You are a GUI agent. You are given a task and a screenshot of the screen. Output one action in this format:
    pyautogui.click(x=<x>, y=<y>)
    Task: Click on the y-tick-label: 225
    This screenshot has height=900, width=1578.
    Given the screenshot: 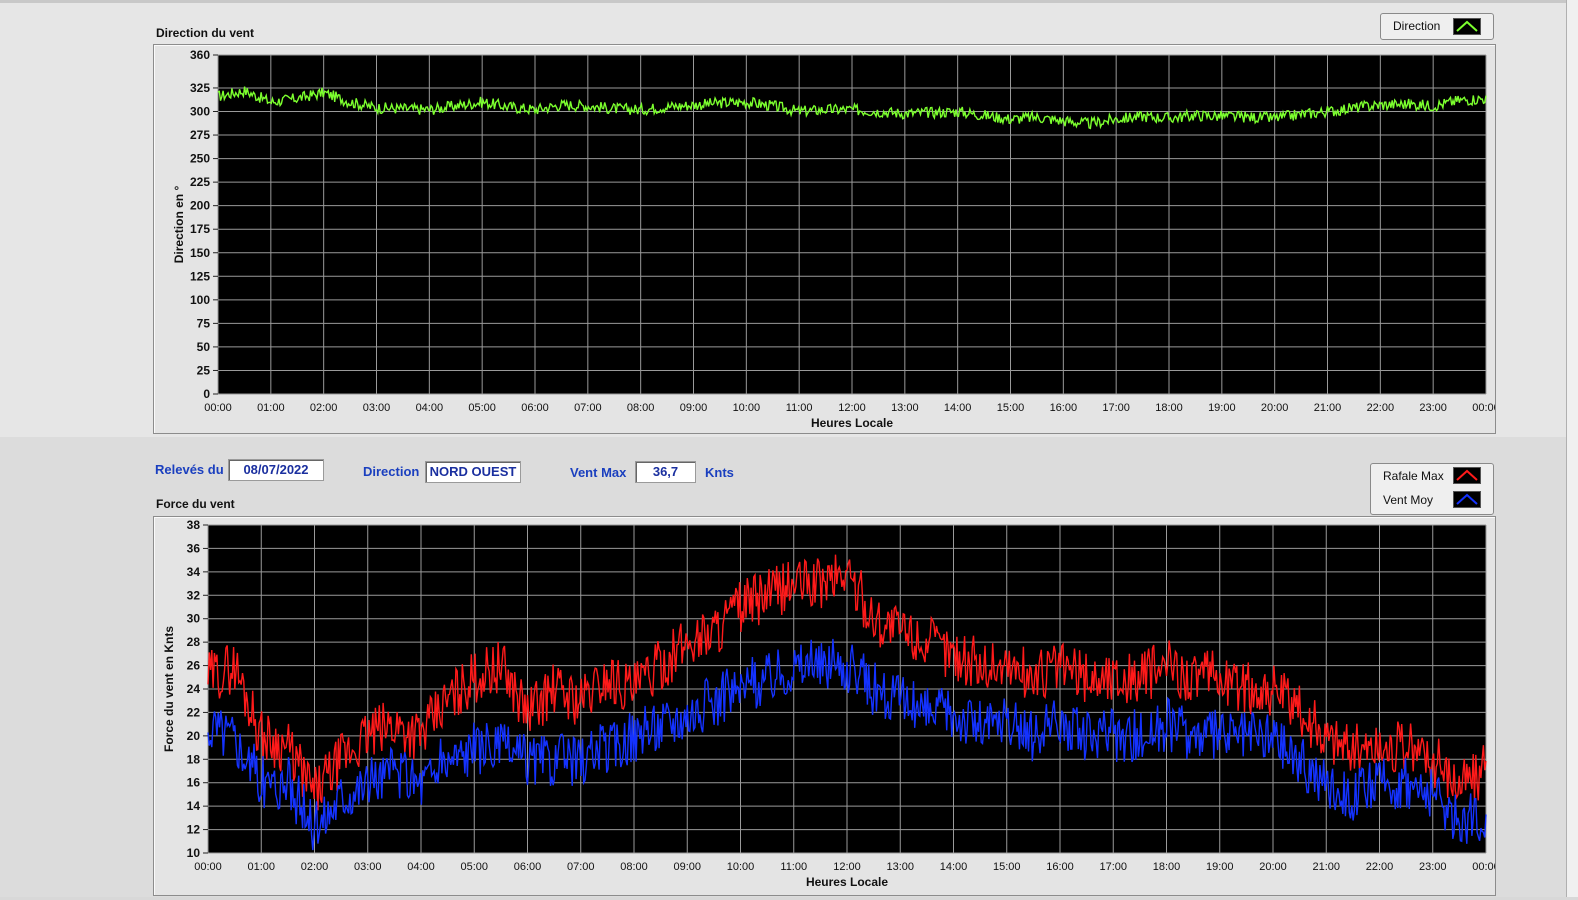 What is the action you would take?
    pyautogui.click(x=200, y=182)
    